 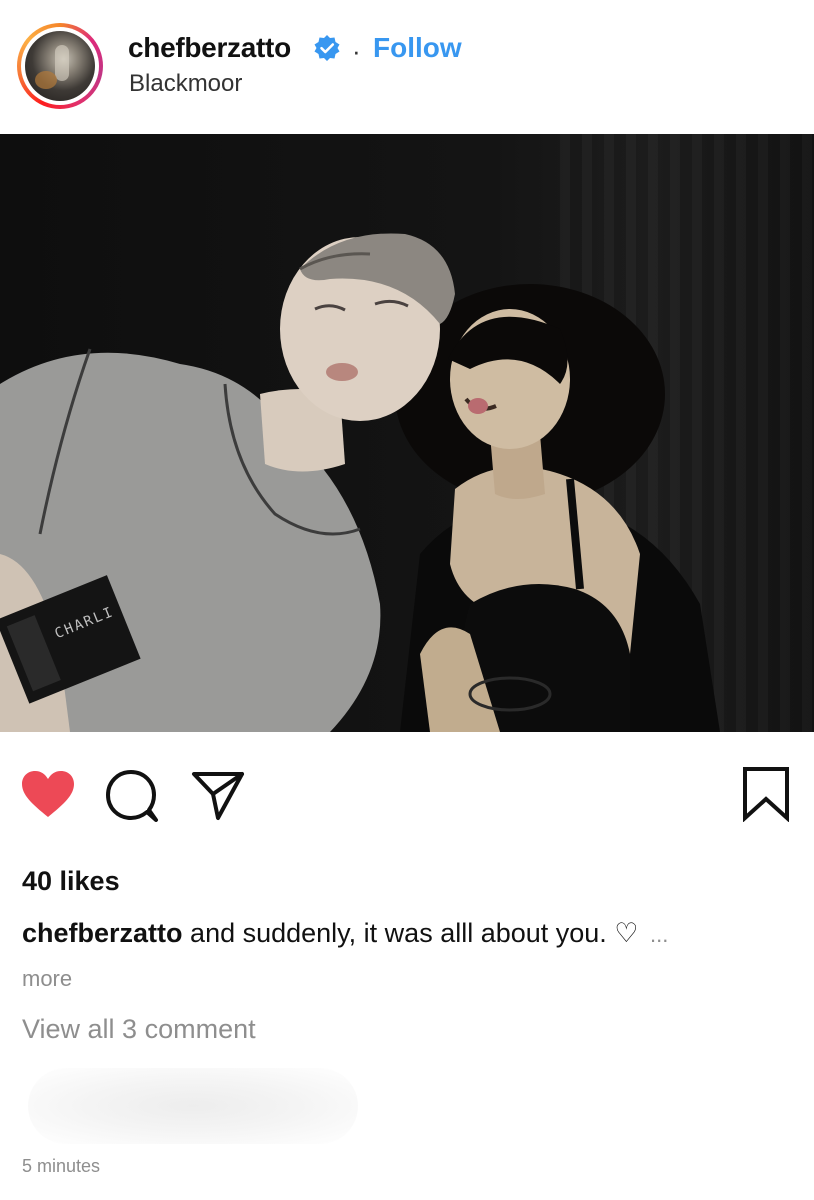 I want to click on heart-icon, so click(x=48, y=795).